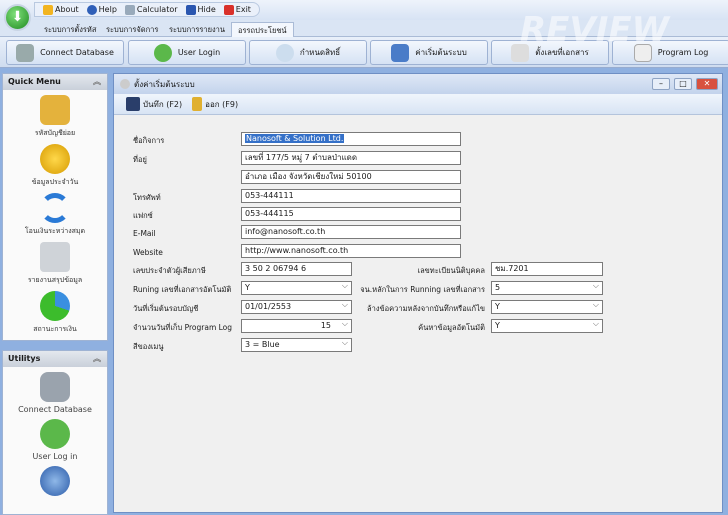 The height and width of the screenshot is (515, 728). Describe the element at coordinates (296, 269) in the screenshot. I see `tax-id-field: 3 50 2 06794 6` at that location.